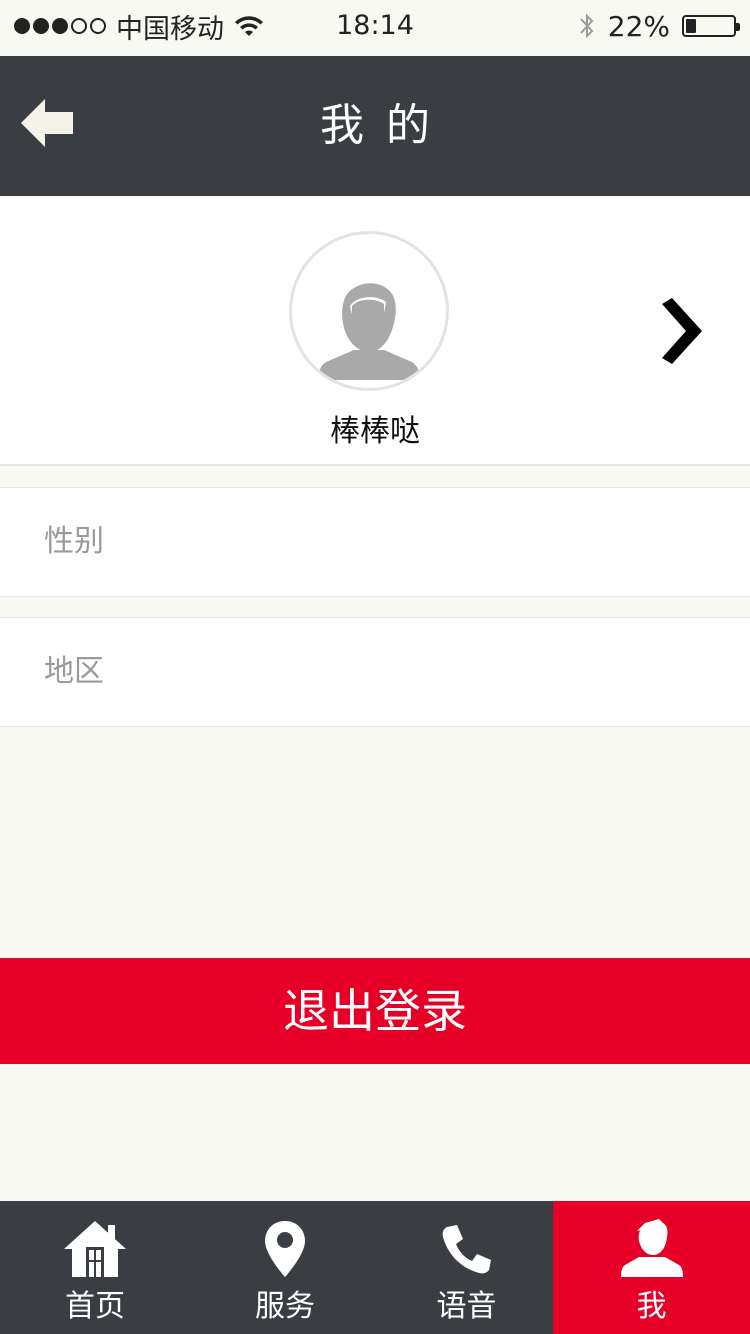  I want to click on tab-label-voice: 语音, so click(466, 1306).